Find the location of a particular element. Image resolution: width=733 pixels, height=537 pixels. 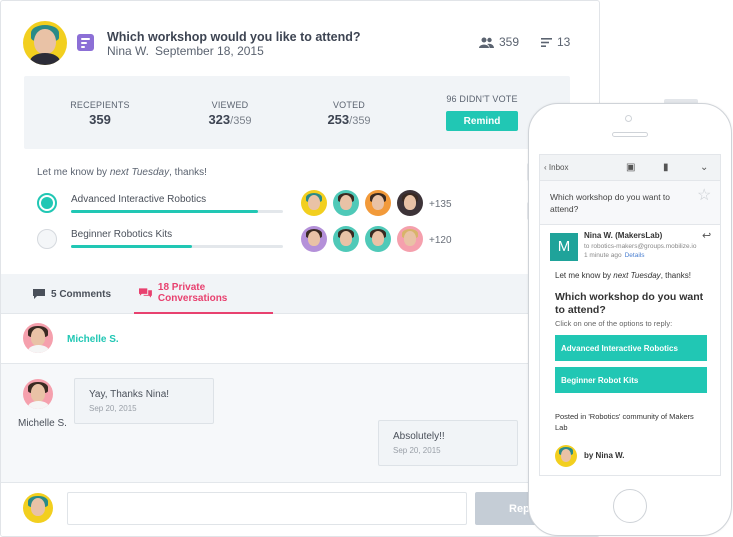

option-label-1: Advanced Interactive Robotics is located at coordinates (138, 199).